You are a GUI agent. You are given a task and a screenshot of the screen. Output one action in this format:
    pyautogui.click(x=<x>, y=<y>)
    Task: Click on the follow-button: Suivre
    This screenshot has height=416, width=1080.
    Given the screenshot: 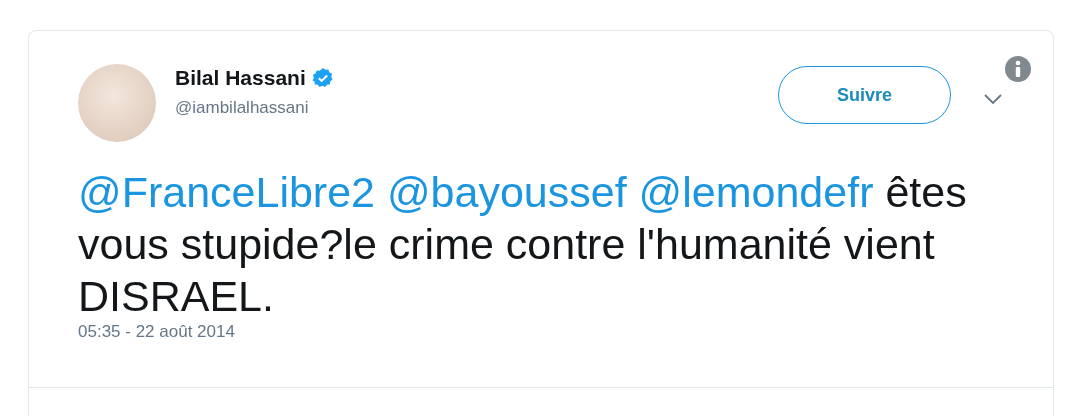 What is the action you would take?
    pyautogui.click(x=864, y=95)
    